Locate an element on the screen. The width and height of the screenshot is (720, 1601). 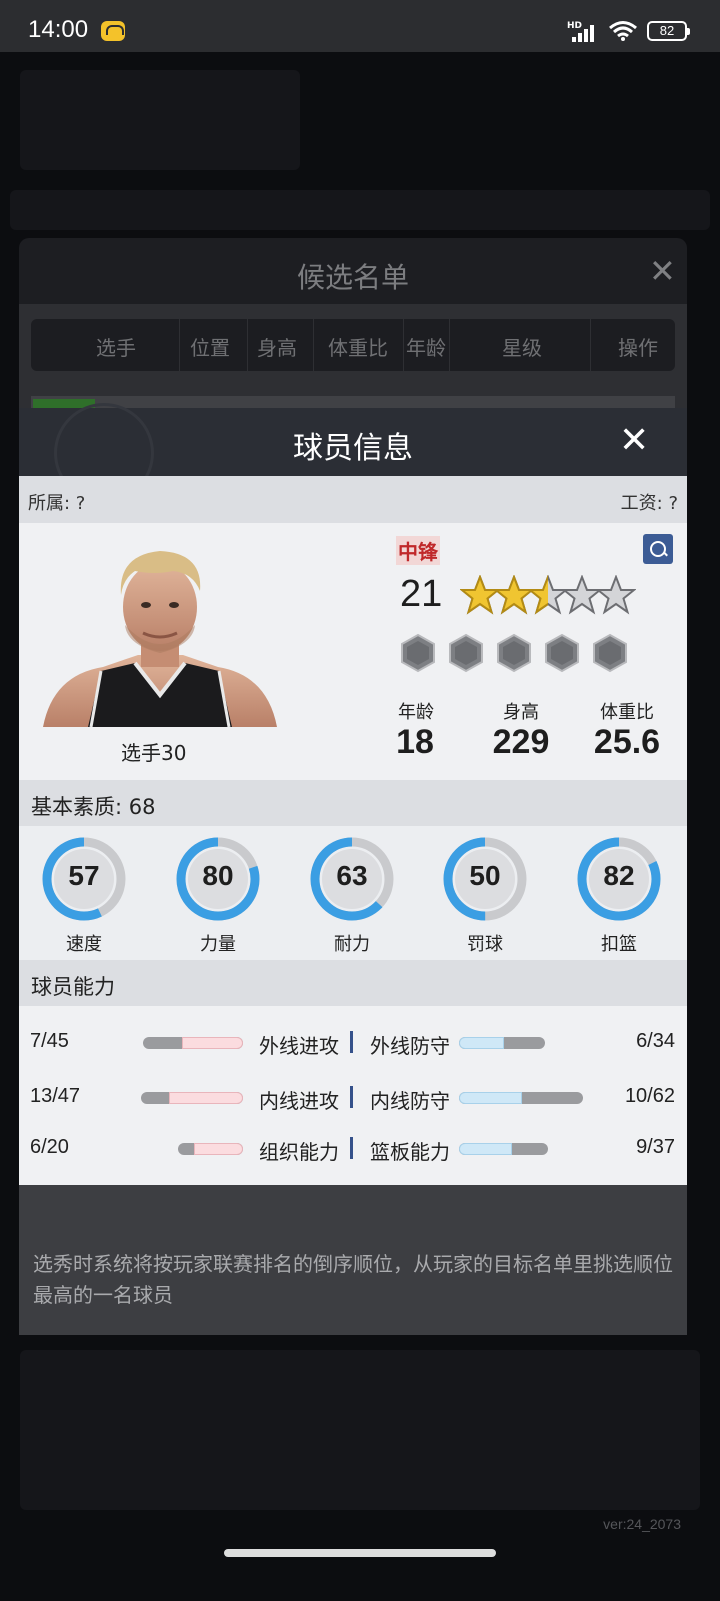
attribute-label: 扣篮 is located at coordinates (619, 944).